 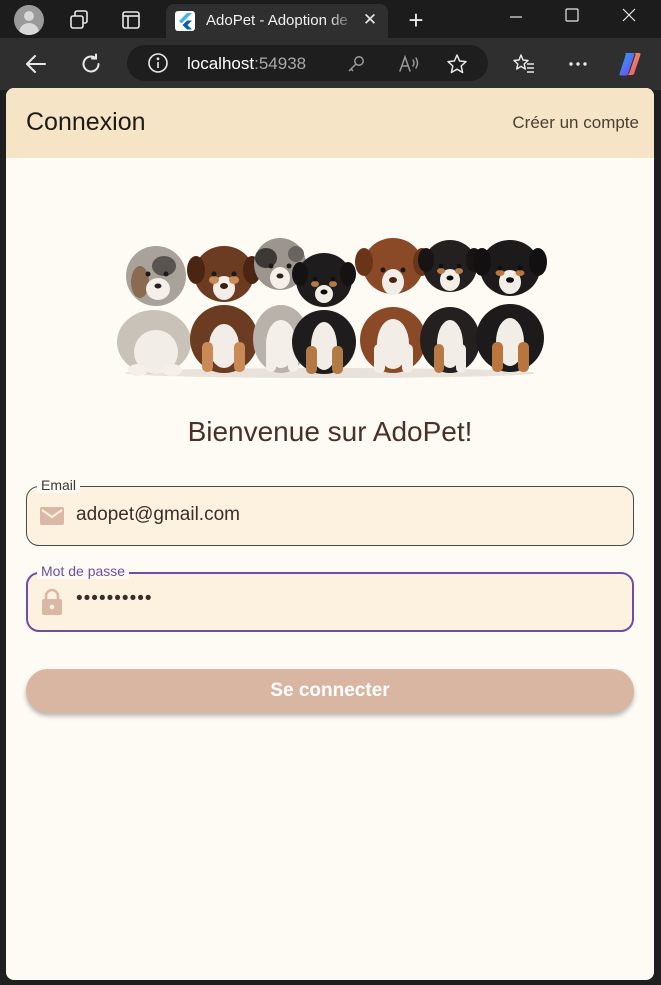 I want to click on favorites-list-icon, so click(x=524, y=64).